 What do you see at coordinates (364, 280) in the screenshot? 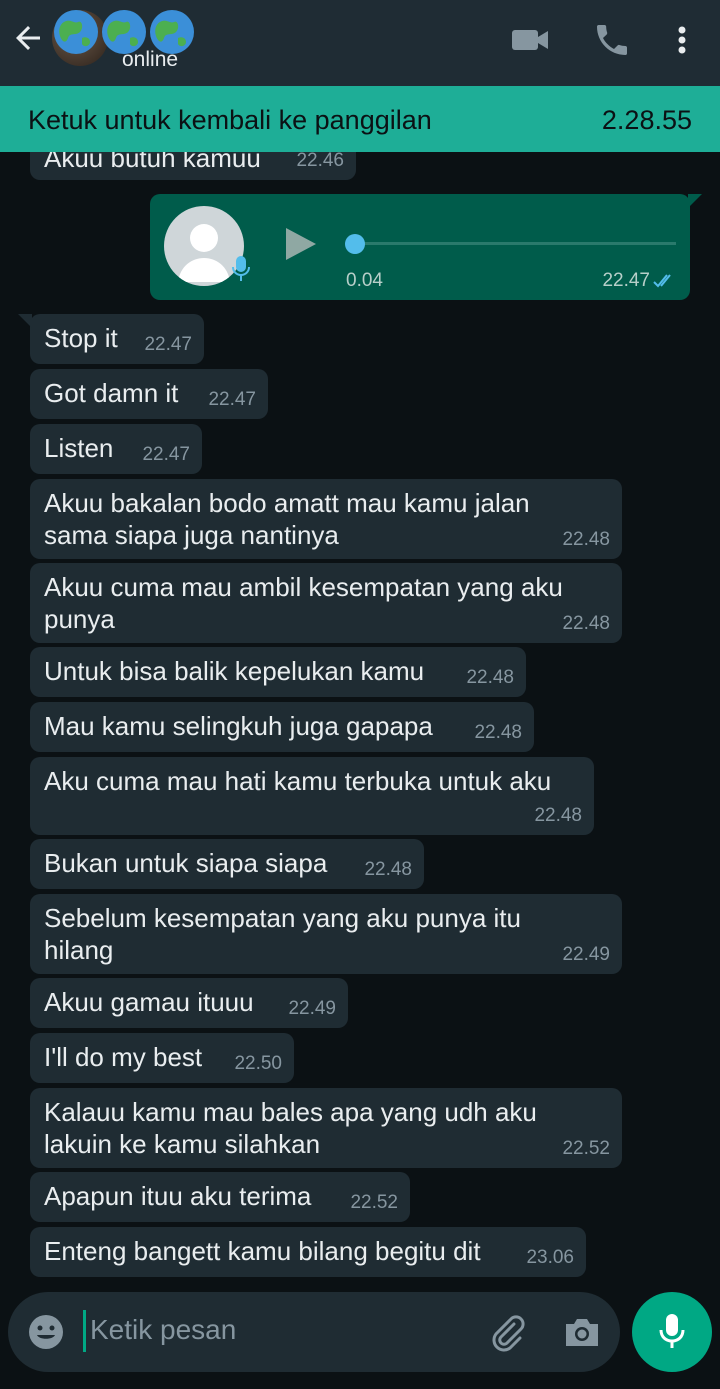
I see `voice-duration: 0.04` at bounding box center [364, 280].